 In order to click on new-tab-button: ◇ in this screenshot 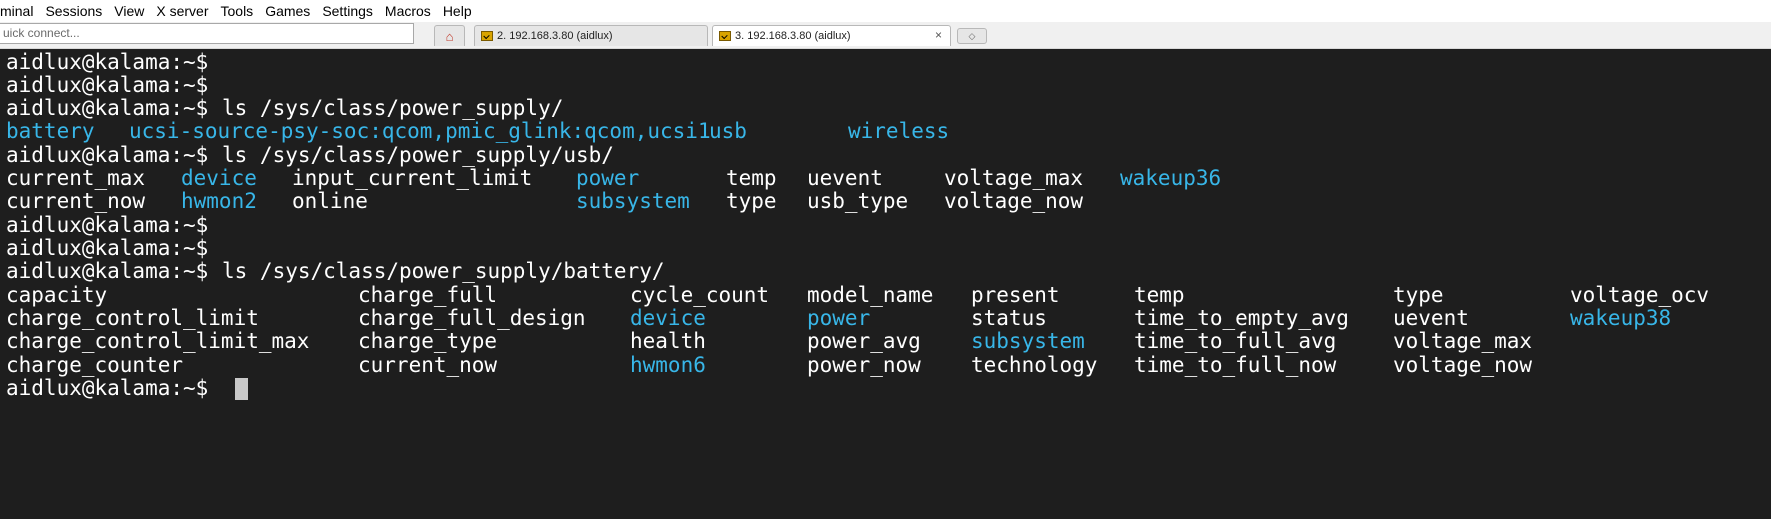, I will do `click(972, 36)`.